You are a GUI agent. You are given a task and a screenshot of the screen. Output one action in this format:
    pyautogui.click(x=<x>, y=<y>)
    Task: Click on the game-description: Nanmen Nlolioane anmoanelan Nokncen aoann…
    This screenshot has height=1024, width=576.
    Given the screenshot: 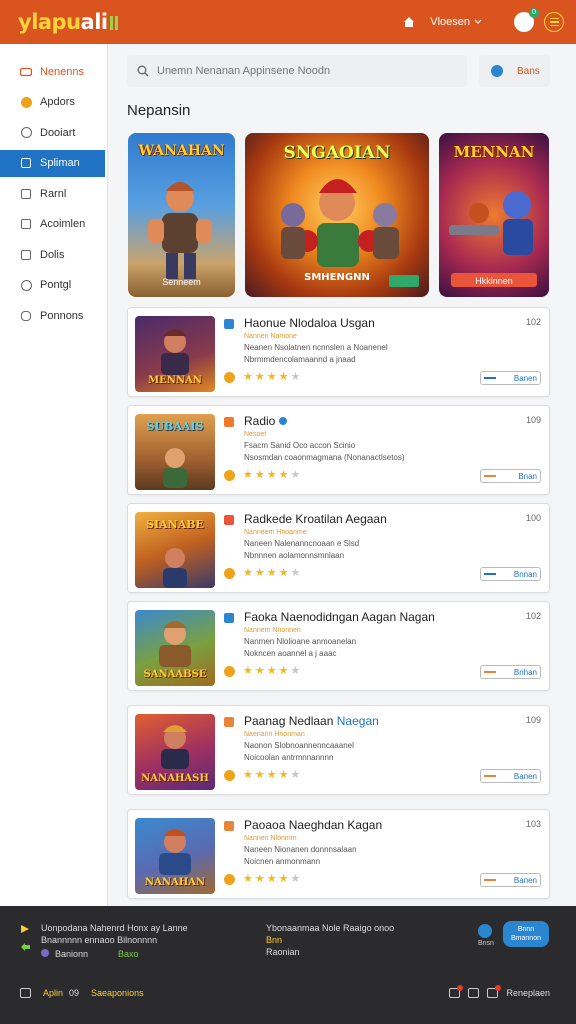 What is the action you would take?
    pyautogui.click(x=300, y=648)
    